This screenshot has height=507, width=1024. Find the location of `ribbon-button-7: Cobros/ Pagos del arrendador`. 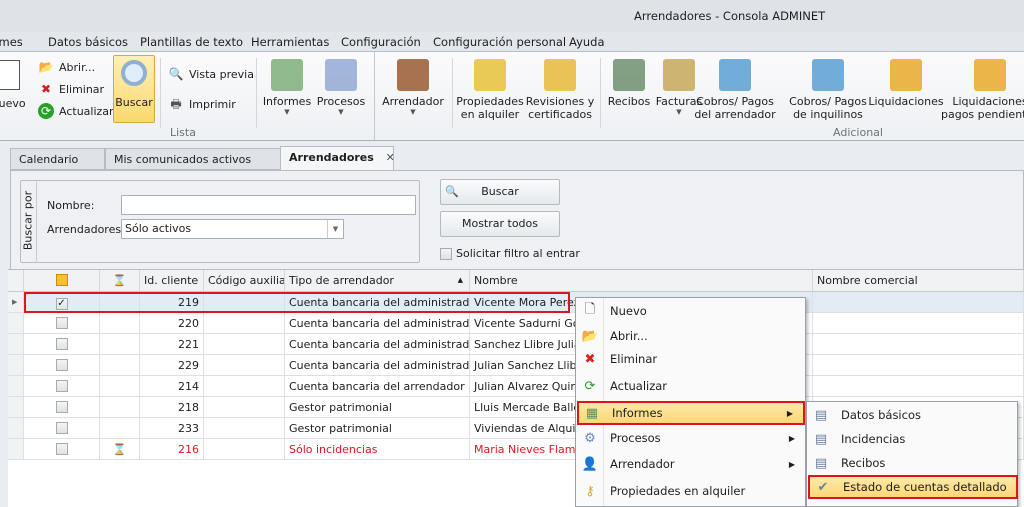

ribbon-button-7: Cobros/ Pagos del arrendador is located at coordinates (735, 90).